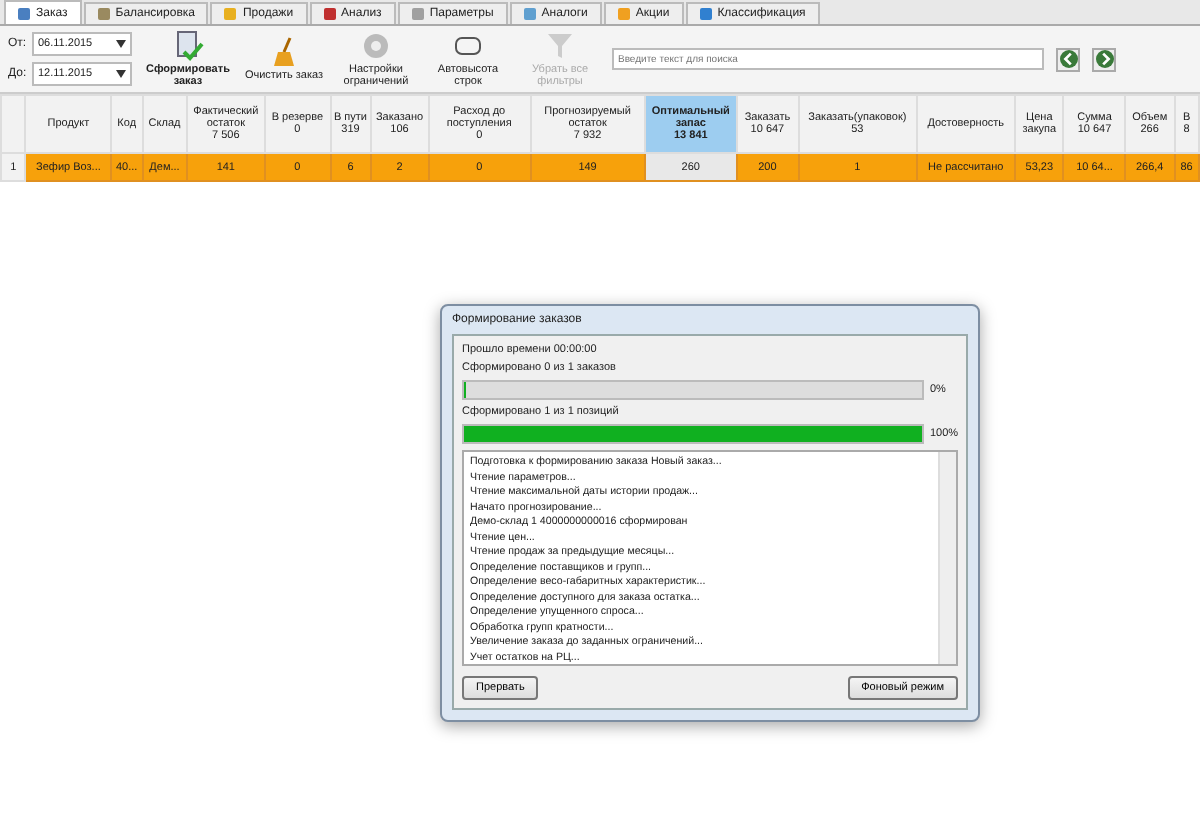 The image size is (1200, 830). Describe the element at coordinates (284, 52) in the screenshot. I see `broom-icon` at that location.